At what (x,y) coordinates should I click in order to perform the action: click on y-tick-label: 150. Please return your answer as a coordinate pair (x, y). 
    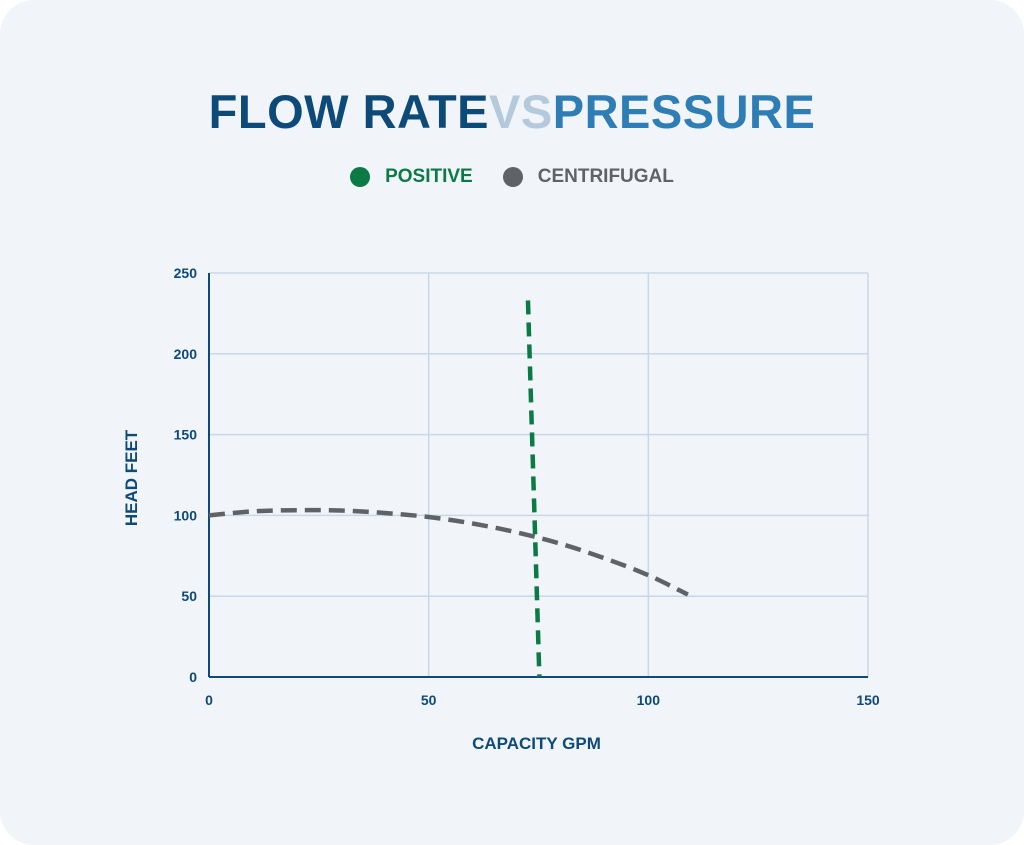
    Looking at the image, I should click on (186, 435).